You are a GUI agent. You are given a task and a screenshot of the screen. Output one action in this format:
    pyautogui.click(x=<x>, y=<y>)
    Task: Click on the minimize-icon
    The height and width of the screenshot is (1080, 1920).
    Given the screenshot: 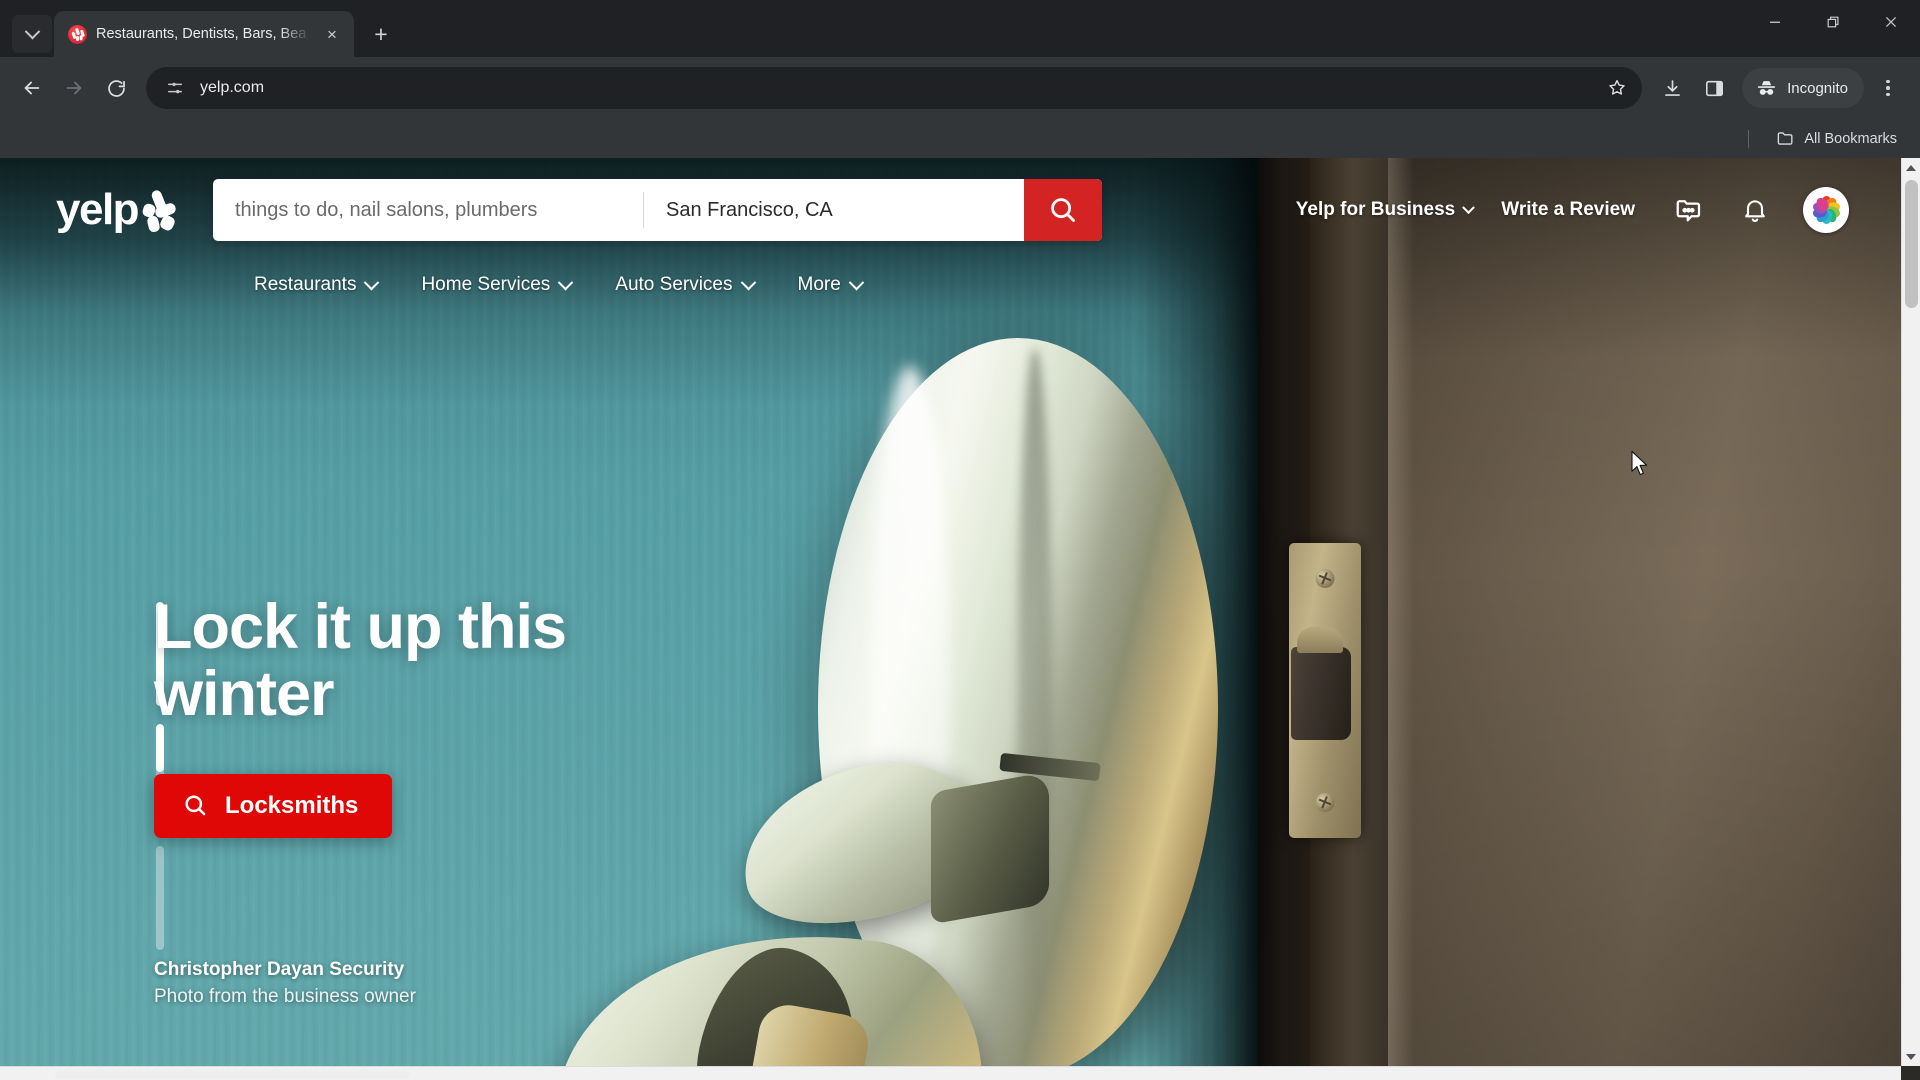 What is the action you would take?
    pyautogui.click(x=1775, y=22)
    